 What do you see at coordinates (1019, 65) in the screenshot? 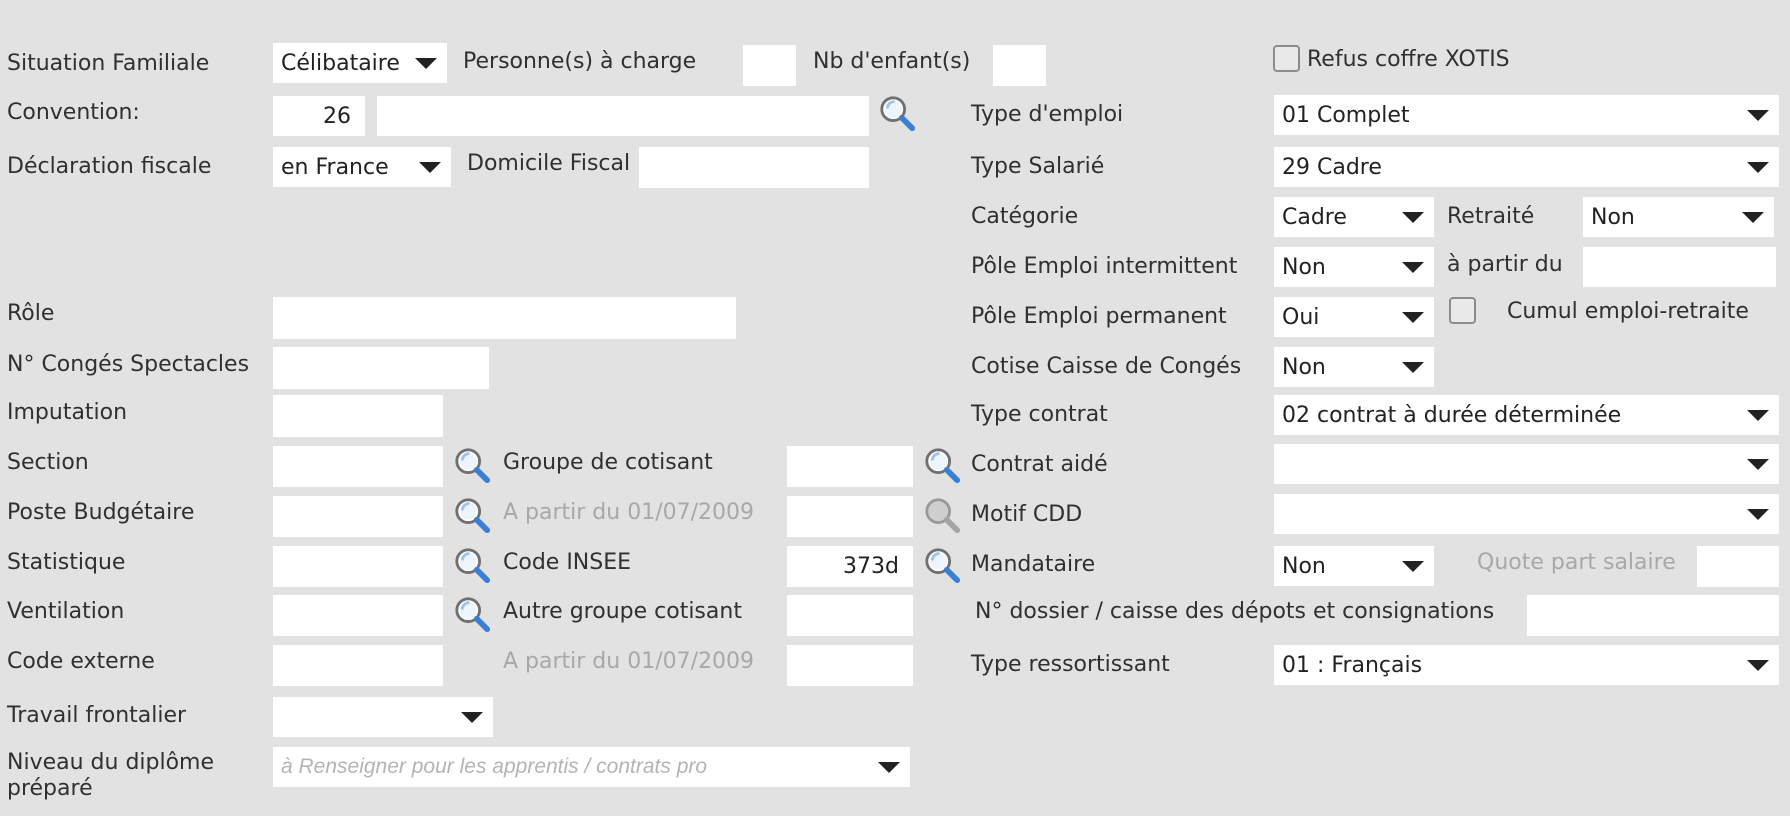
I see `nb-enfants-input` at bounding box center [1019, 65].